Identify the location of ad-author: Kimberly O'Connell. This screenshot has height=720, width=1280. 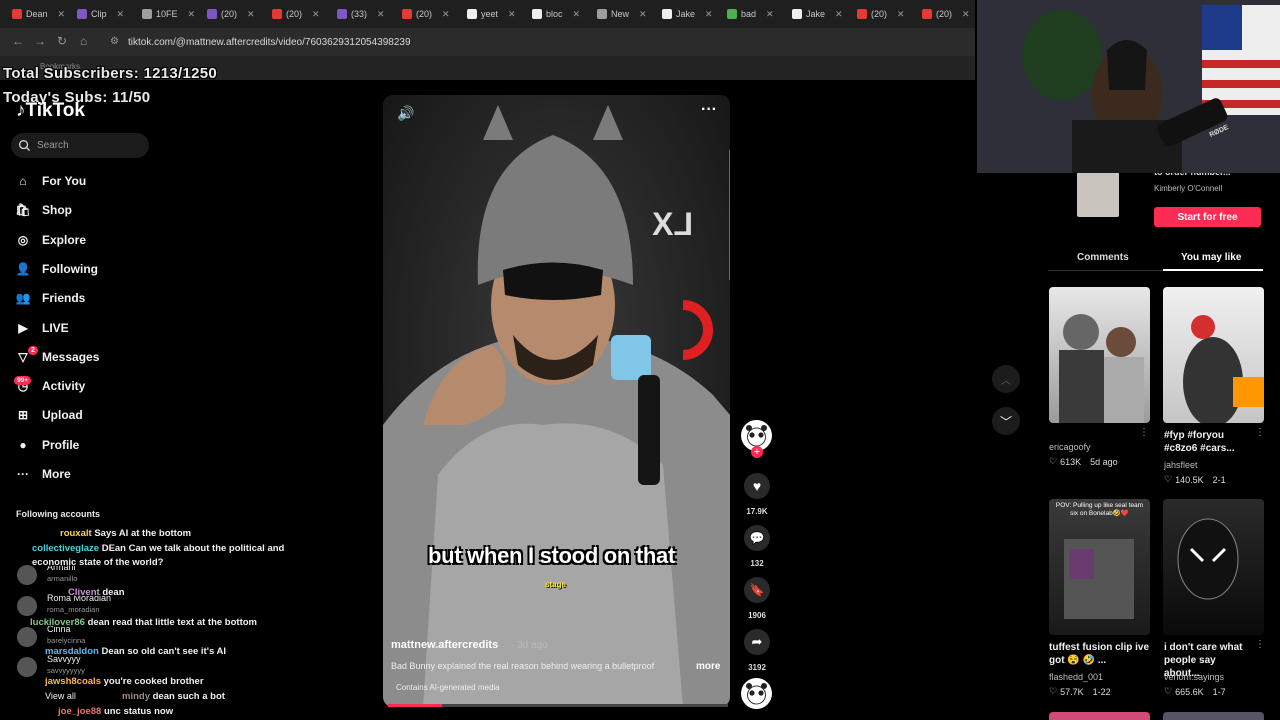
(1188, 188).